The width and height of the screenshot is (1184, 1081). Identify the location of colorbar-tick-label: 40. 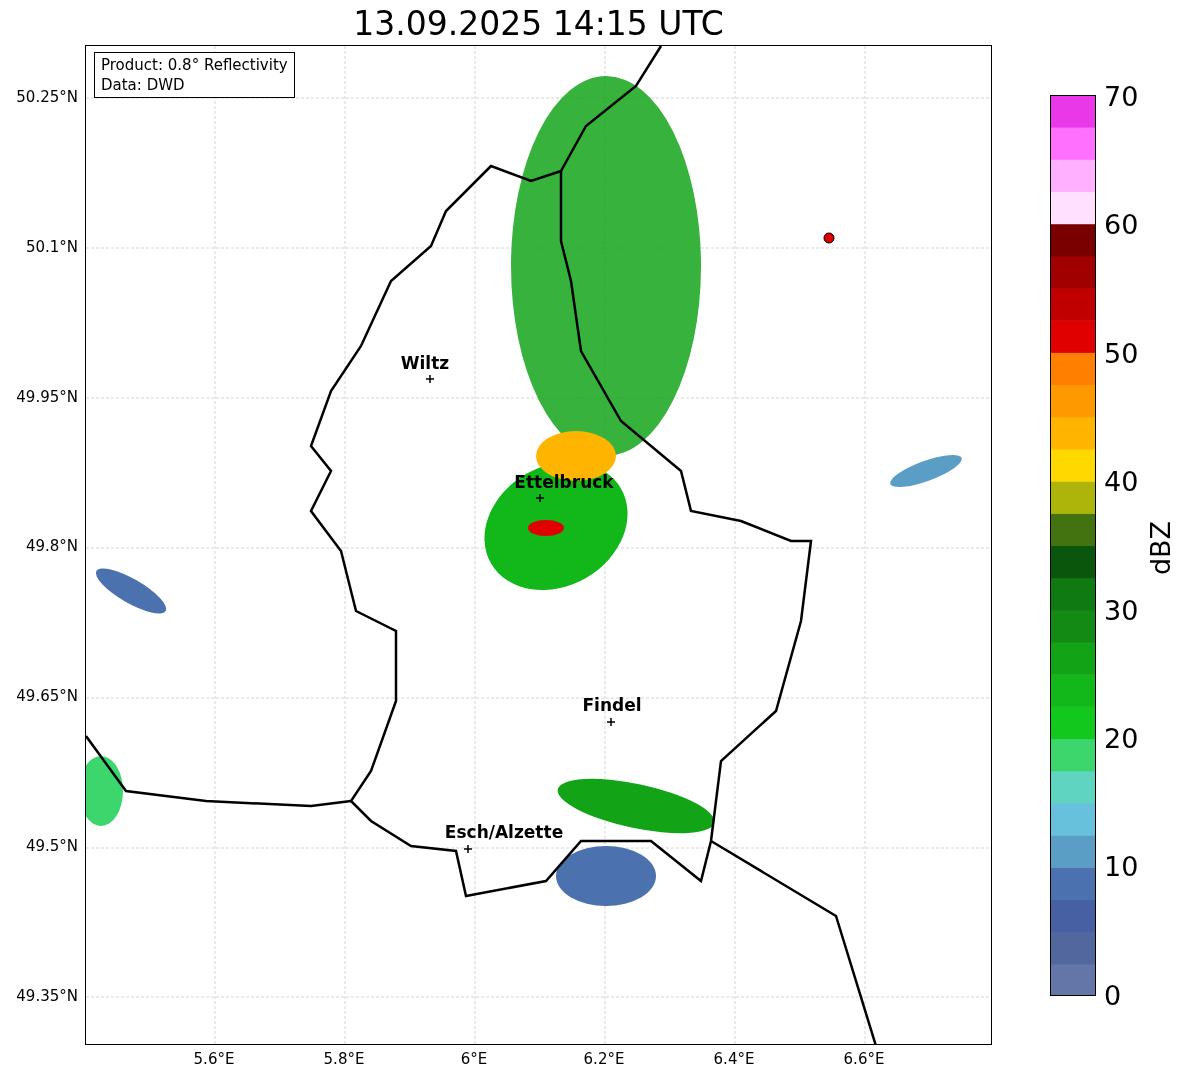
(1121, 482).